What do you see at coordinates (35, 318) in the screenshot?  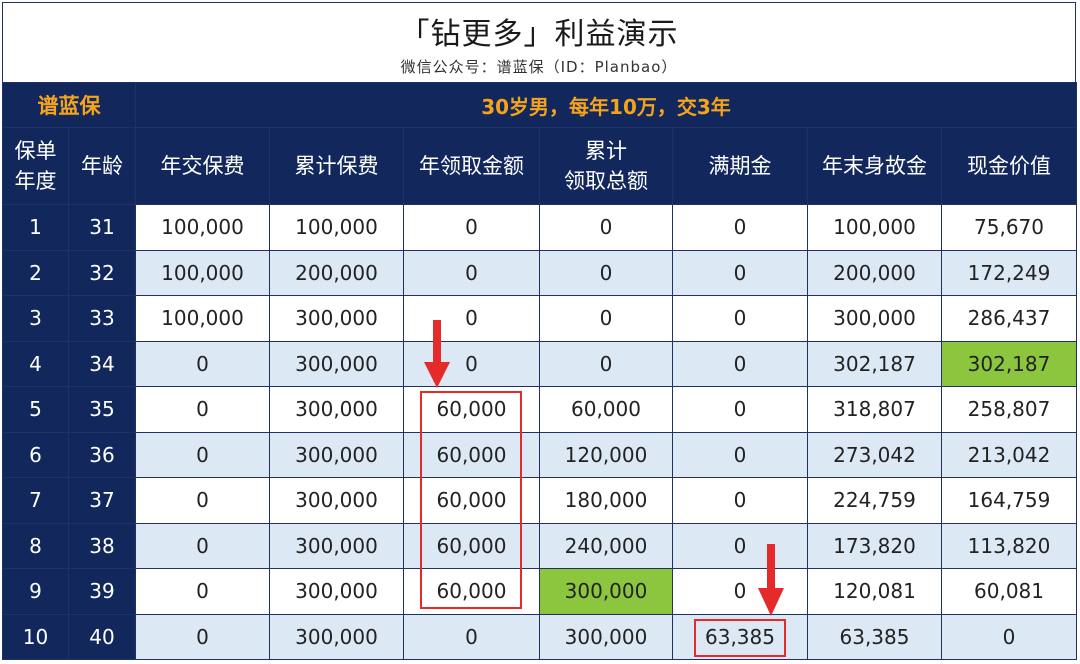 I see `cell-policy-year: 3` at bounding box center [35, 318].